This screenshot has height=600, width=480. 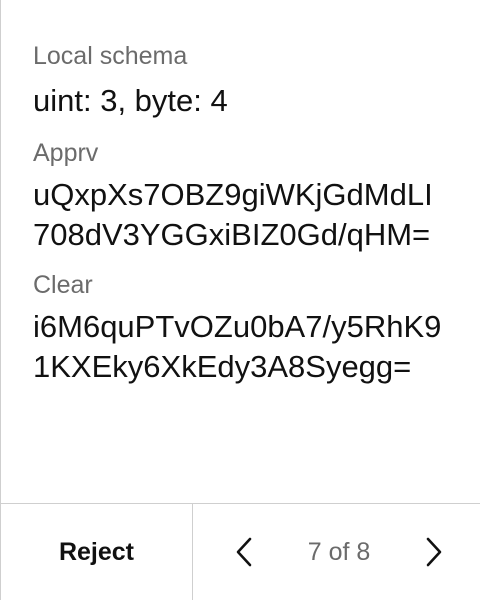 I want to click on pager: 7 of 8, so click(x=336, y=552).